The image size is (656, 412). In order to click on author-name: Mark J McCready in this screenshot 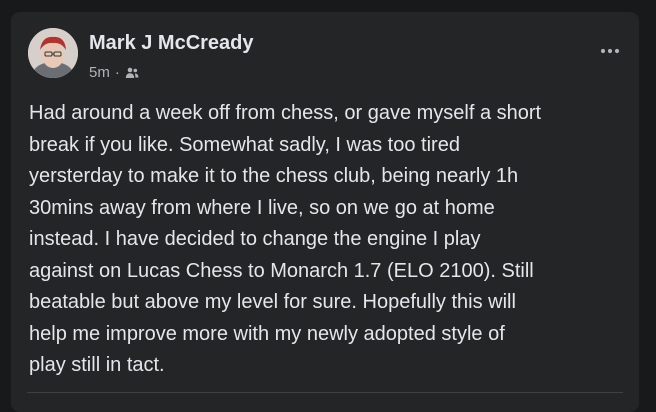, I will do `click(171, 43)`.